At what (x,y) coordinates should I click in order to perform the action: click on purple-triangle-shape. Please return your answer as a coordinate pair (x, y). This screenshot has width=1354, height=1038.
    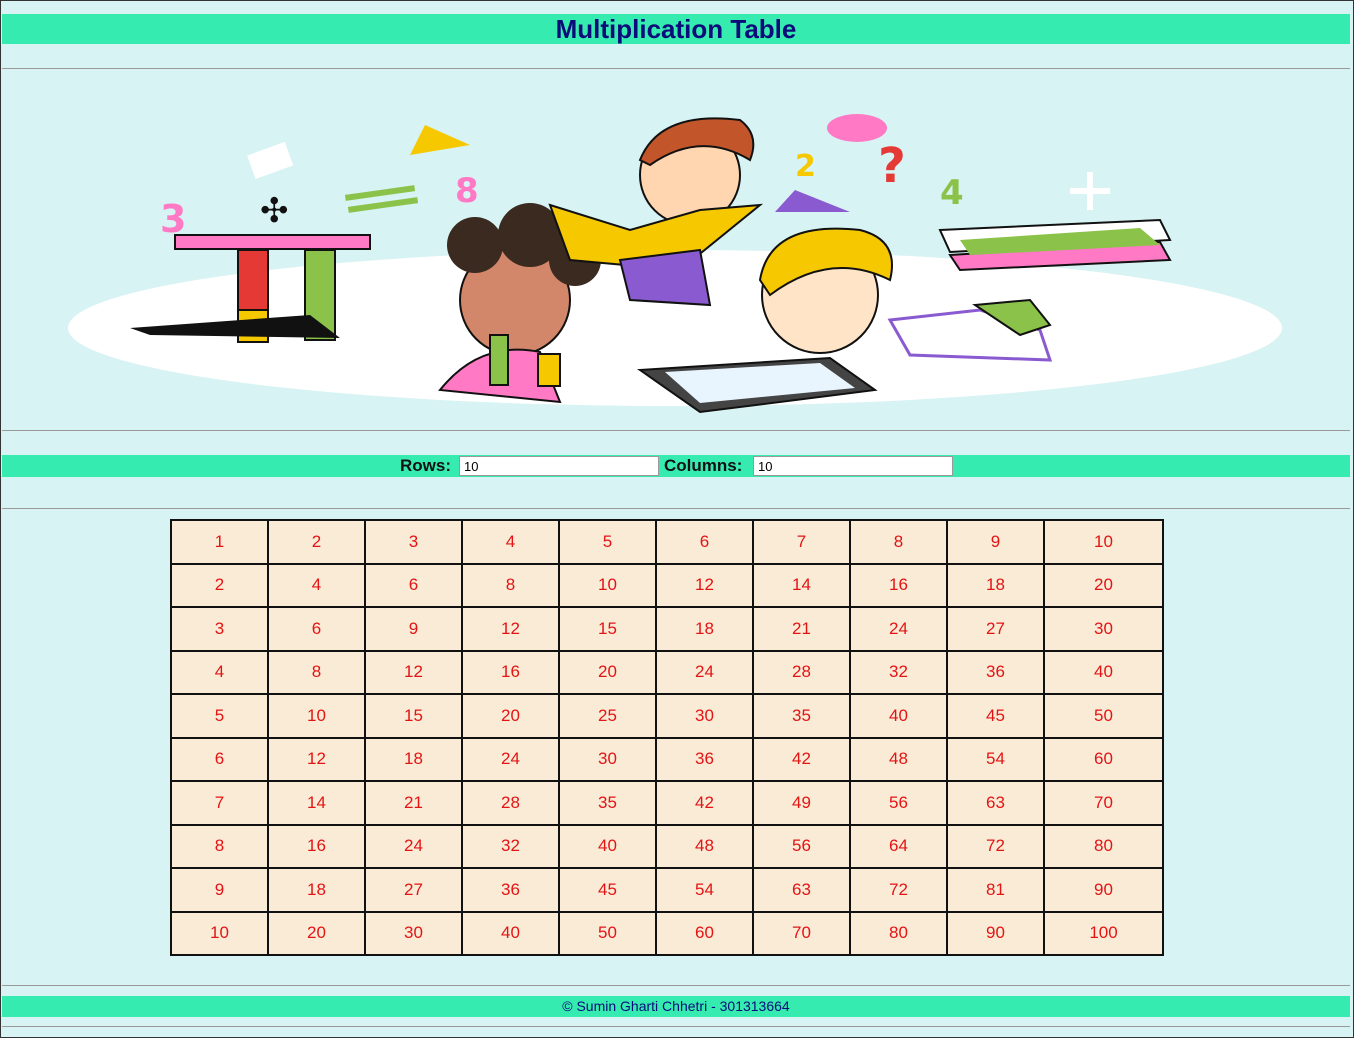
    Looking at the image, I should click on (812, 201).